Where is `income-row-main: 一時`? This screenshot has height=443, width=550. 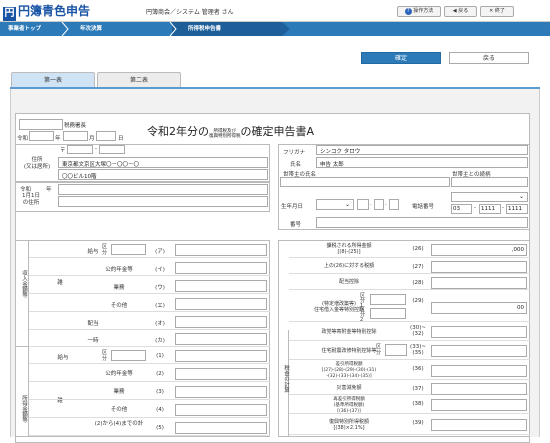
income-row-main: 一時 is located at coordinates (93, 341).